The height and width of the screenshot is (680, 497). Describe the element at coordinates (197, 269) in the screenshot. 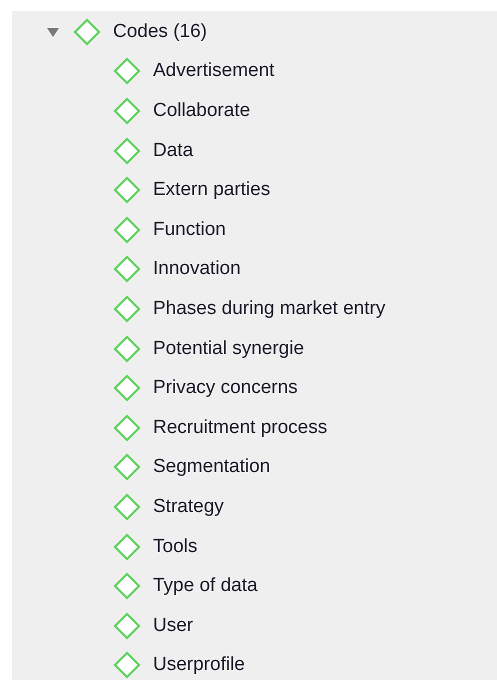

I see `tree-item: Innovation` at that location.